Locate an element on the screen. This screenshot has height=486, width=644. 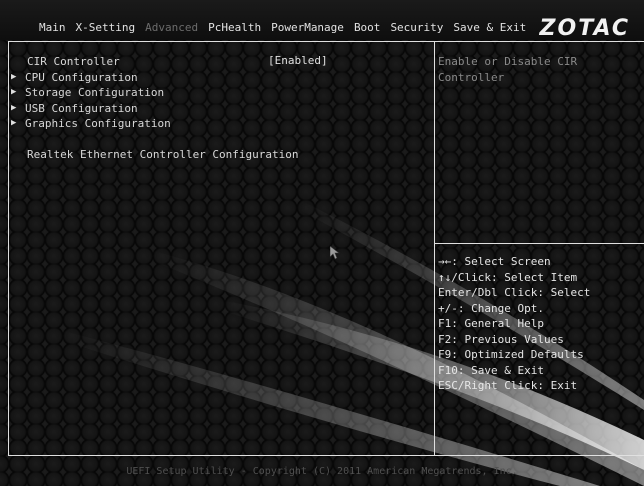
tab-pchealth: PcHealth is located at coordinates (234, 30).